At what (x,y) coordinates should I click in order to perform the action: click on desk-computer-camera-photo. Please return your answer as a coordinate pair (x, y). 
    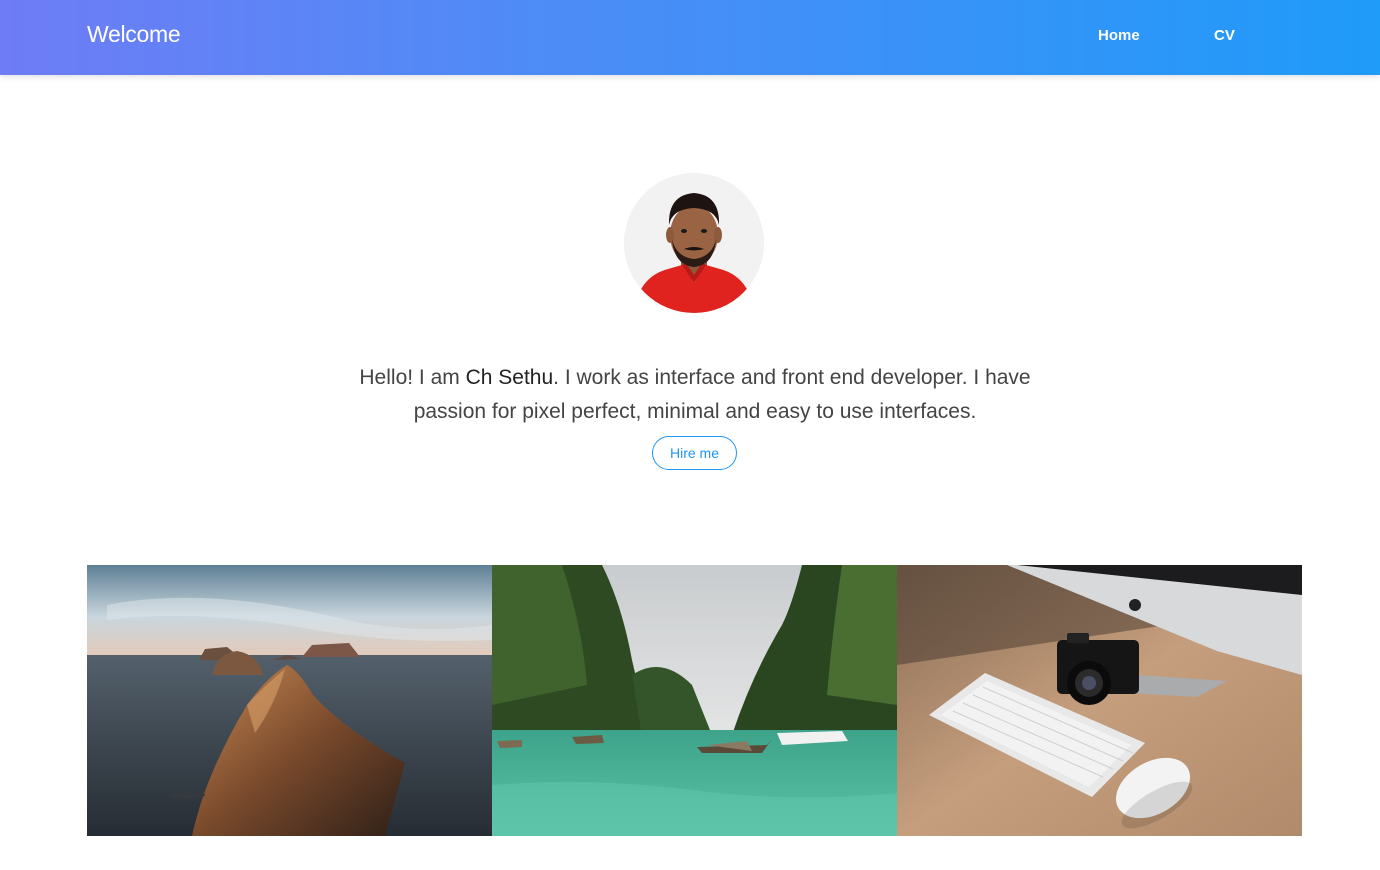
    Looking at the image, I should click on (1099, 700).